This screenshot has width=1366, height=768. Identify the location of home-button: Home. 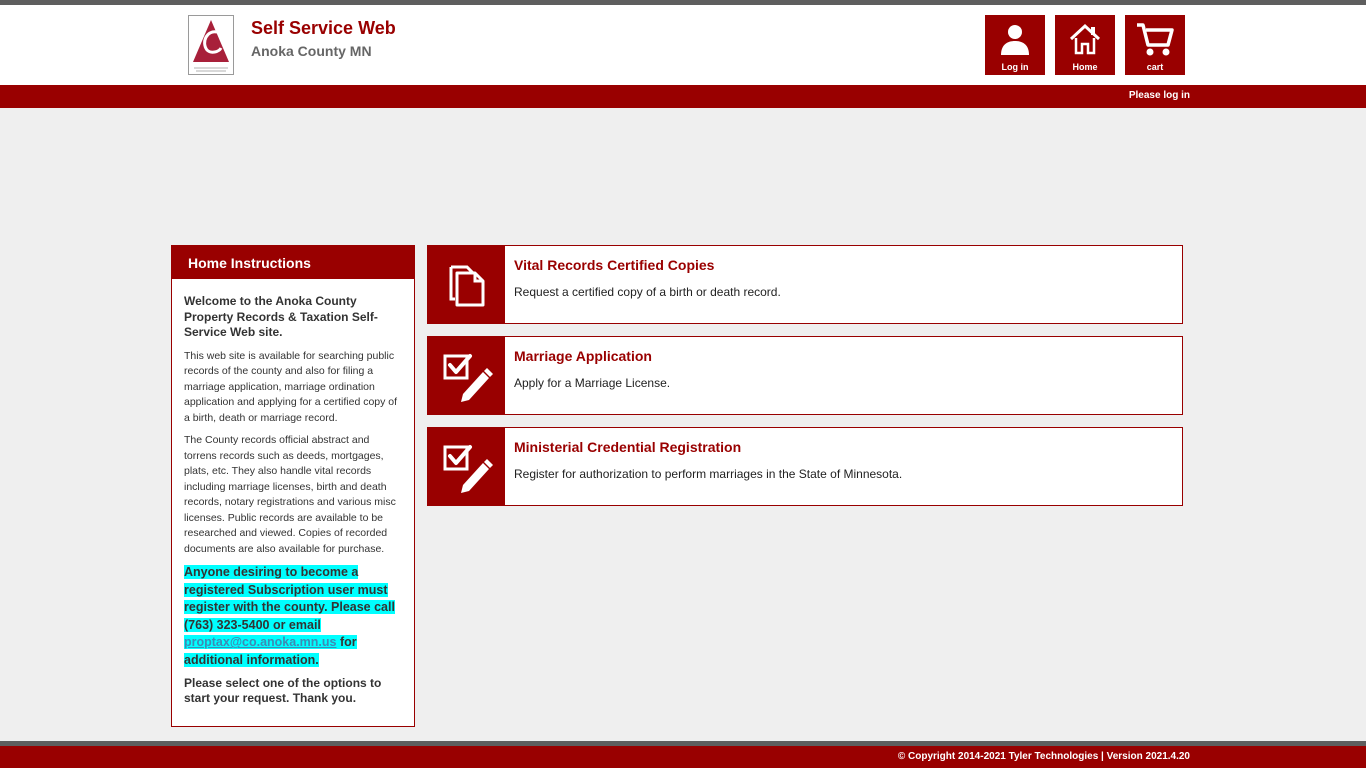
(1085, 45).